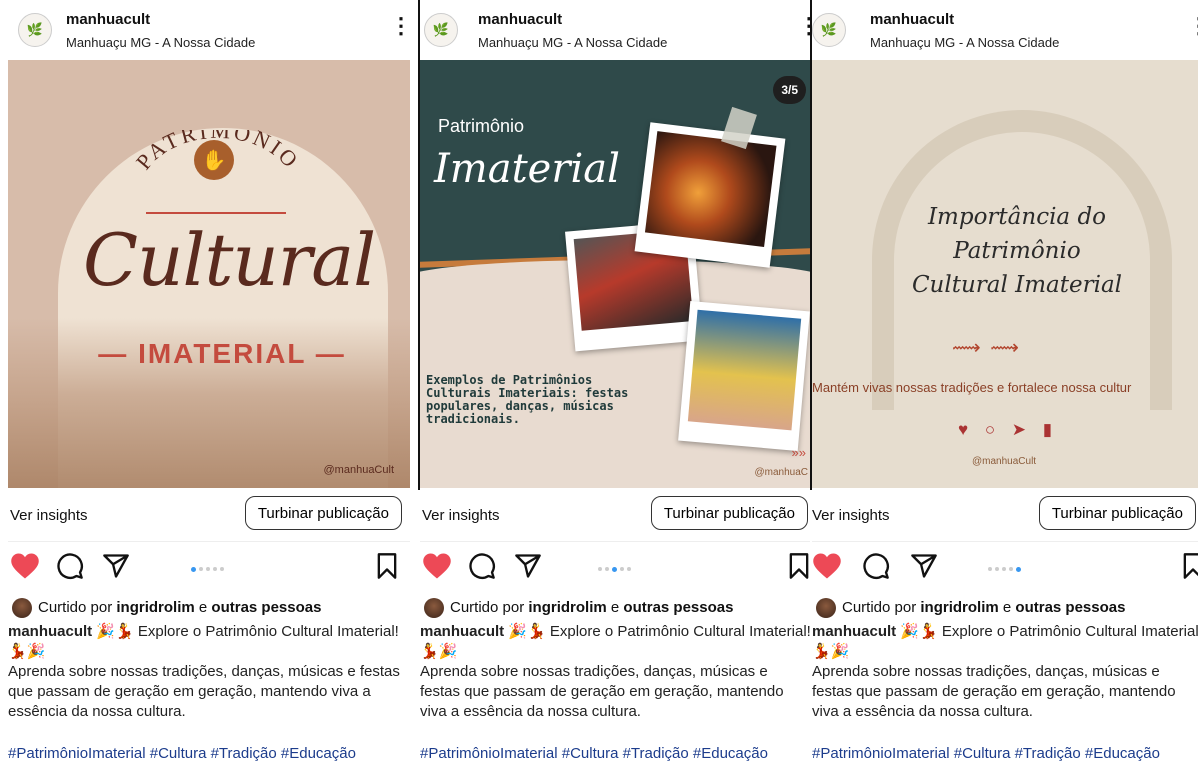 This screenshot has width=1198, height=769. Describe the element at coordinates (229, 260) in the screenshot. I see `title-cultural: Cultural` at that location.